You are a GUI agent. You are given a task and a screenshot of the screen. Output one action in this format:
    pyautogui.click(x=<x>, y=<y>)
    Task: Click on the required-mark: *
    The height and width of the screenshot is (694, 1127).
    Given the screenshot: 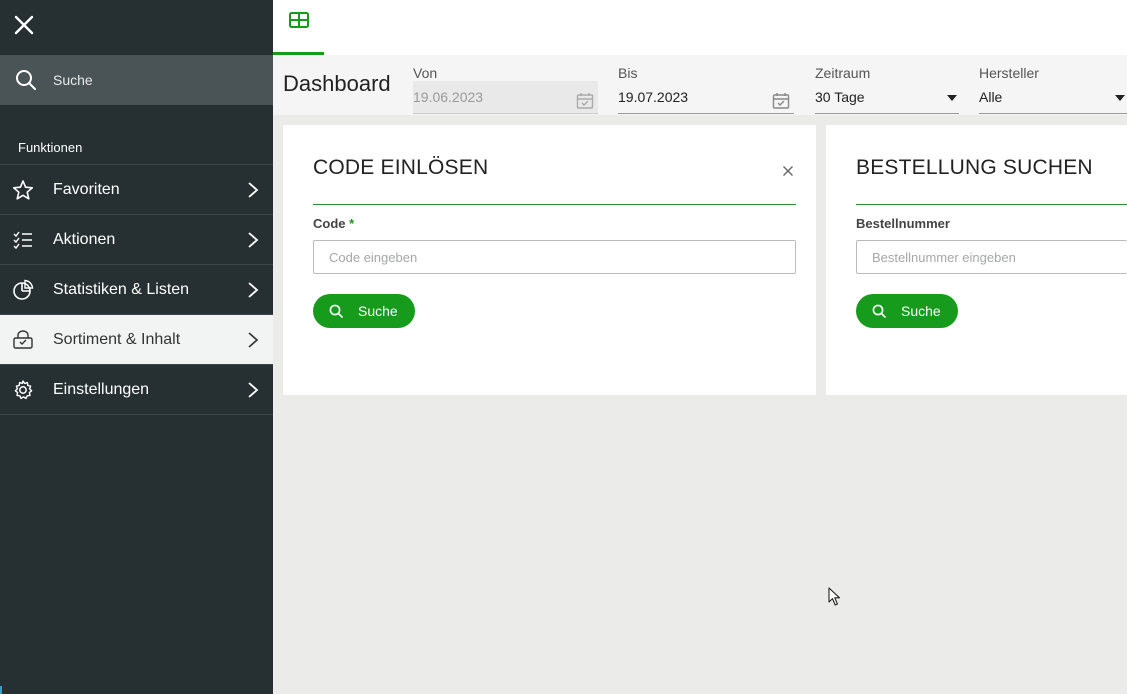 What is the action you would take?
    pyautogui.click(x=352, y=223)
    